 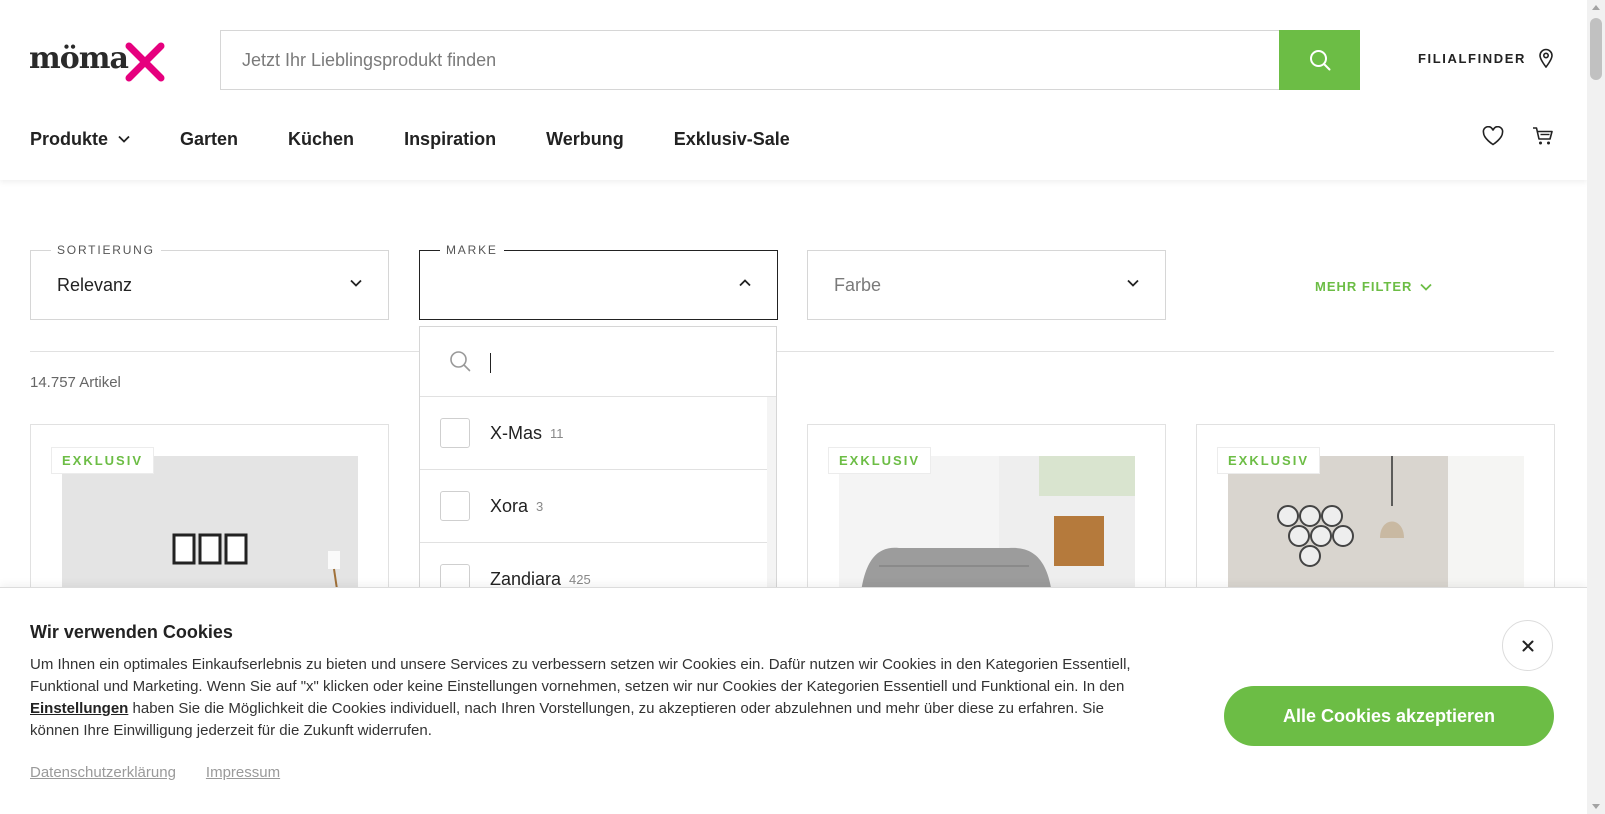 What do you see at coordinates (986, 285) in the screenshot?
I see `color-select: Farbe` at bounding box center [986, 285].